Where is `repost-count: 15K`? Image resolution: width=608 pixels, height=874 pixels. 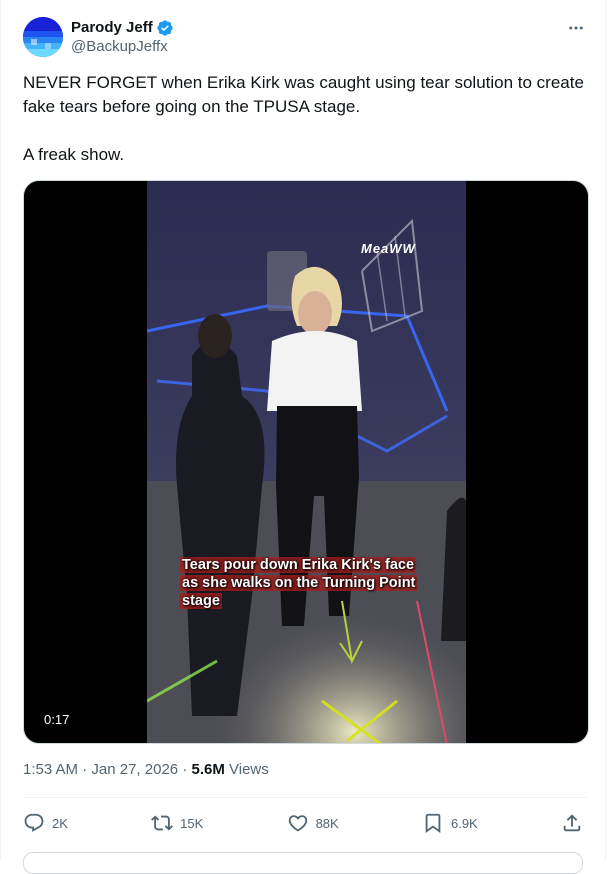 repost-count: 15K is located at coordinates (192, 823).